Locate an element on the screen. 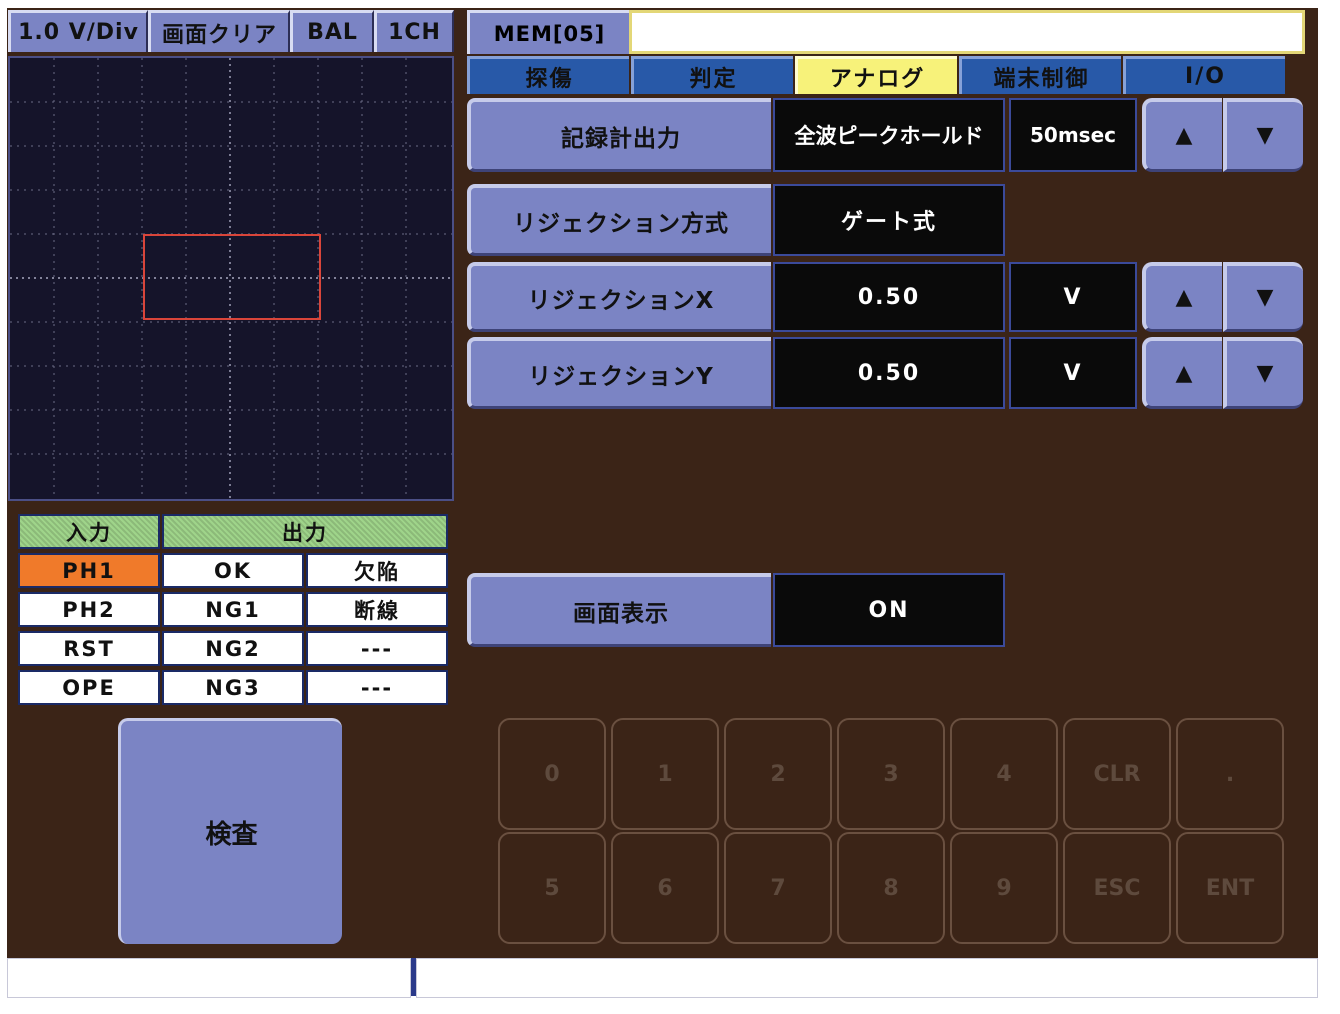 The width and height of the screenshot is (1340, 1014). key-0: 0 is located at coordinates (552, 774).